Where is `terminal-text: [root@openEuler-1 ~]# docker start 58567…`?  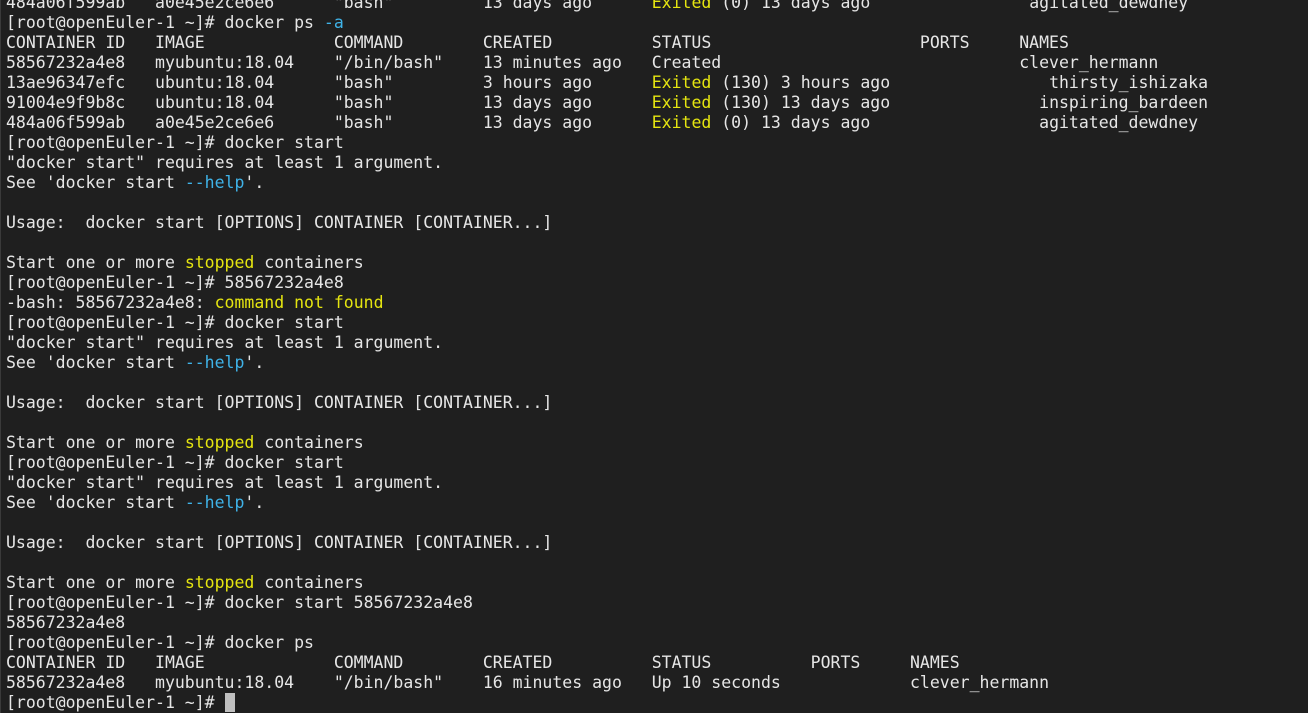
terminal-text: [root@openEuler-1 ~]# docker start 58567… is located at coordinates (239, 602).